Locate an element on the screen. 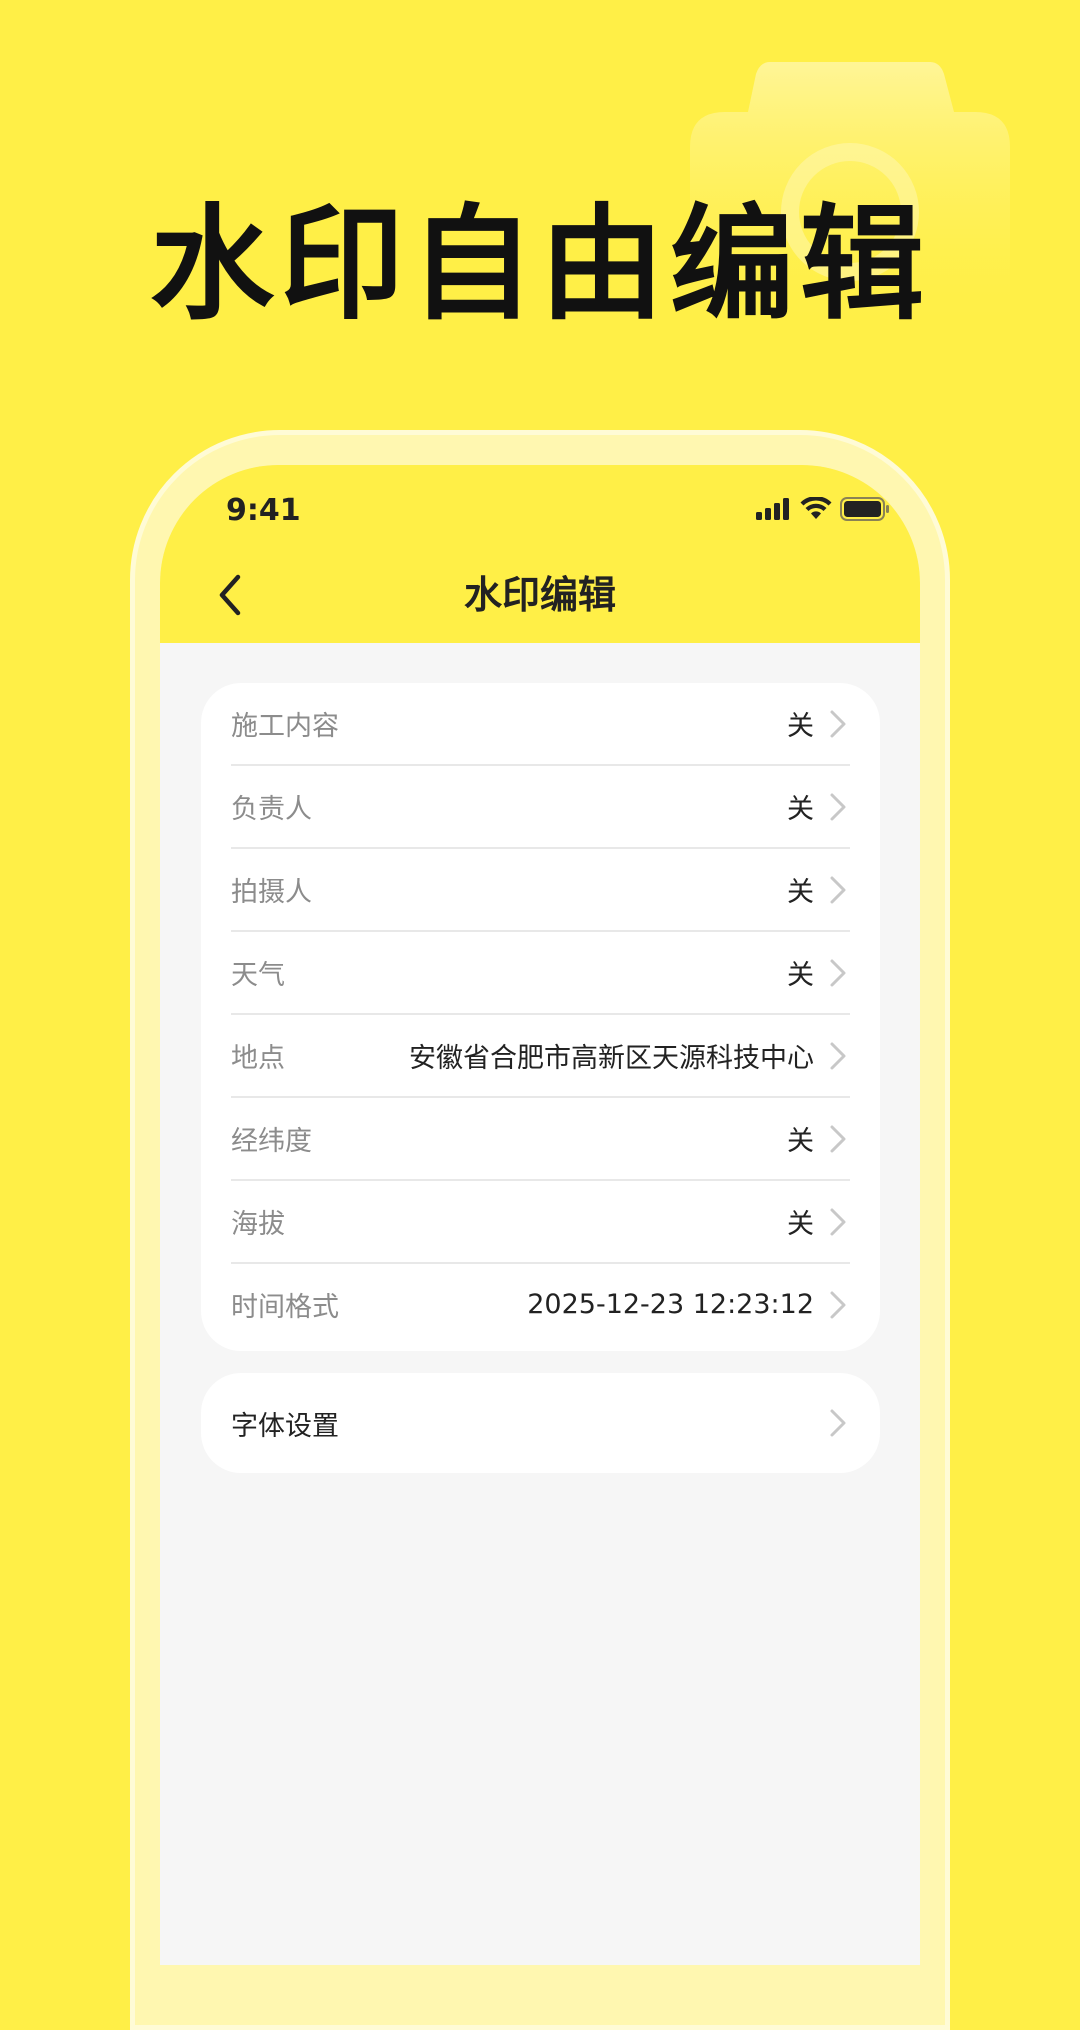 This screenshot has height=2030, width=1080. status-icons is located at coordinates (819, 509).